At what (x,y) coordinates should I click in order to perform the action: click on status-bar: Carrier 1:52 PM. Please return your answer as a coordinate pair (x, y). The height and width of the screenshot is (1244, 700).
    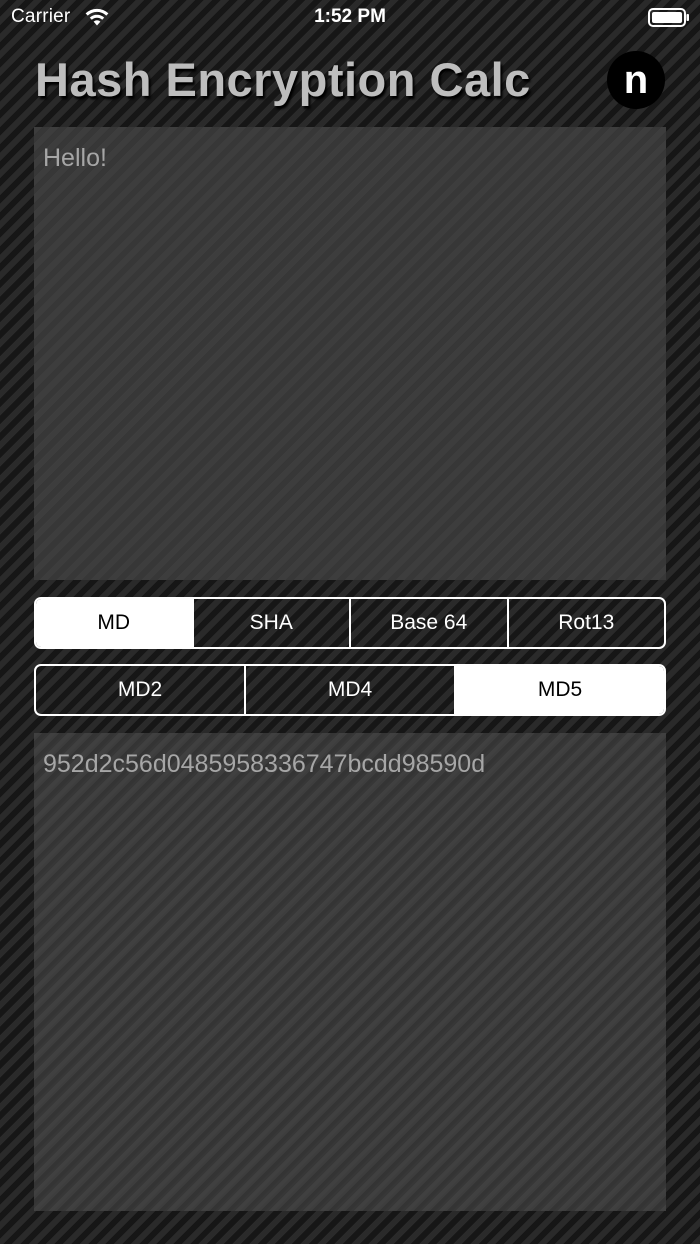
    Looking at the image, I should click on (350, 18).